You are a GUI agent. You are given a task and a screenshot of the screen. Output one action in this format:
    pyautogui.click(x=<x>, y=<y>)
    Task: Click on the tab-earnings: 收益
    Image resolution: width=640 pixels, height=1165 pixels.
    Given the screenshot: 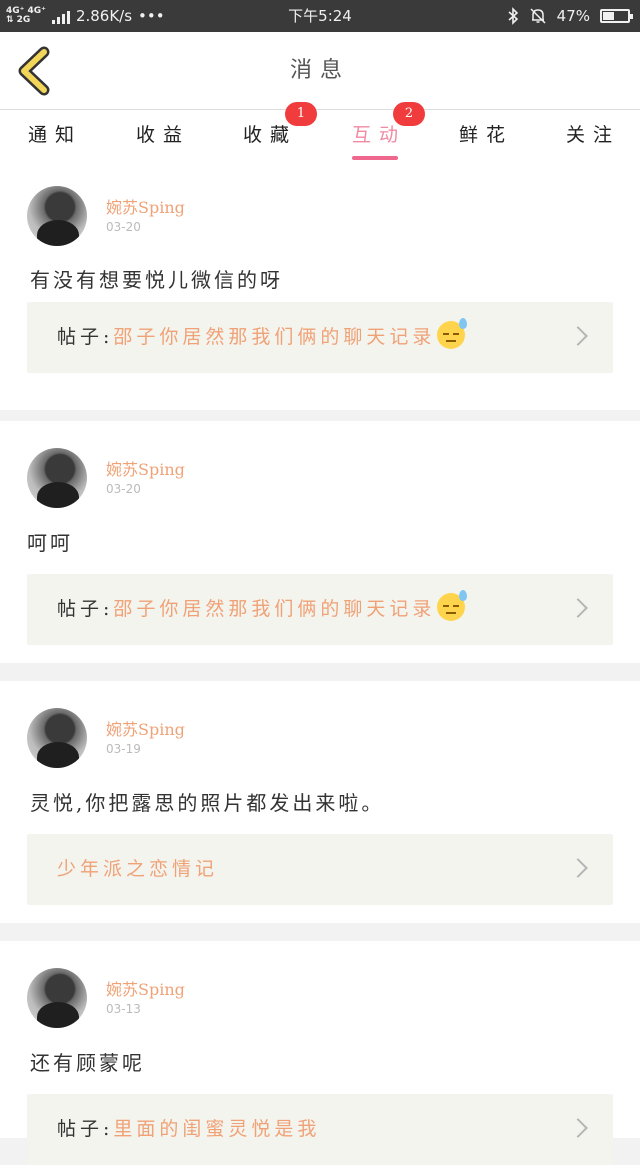 What is the action you would take?
    pyautogui.click(x=163, y=140)
    